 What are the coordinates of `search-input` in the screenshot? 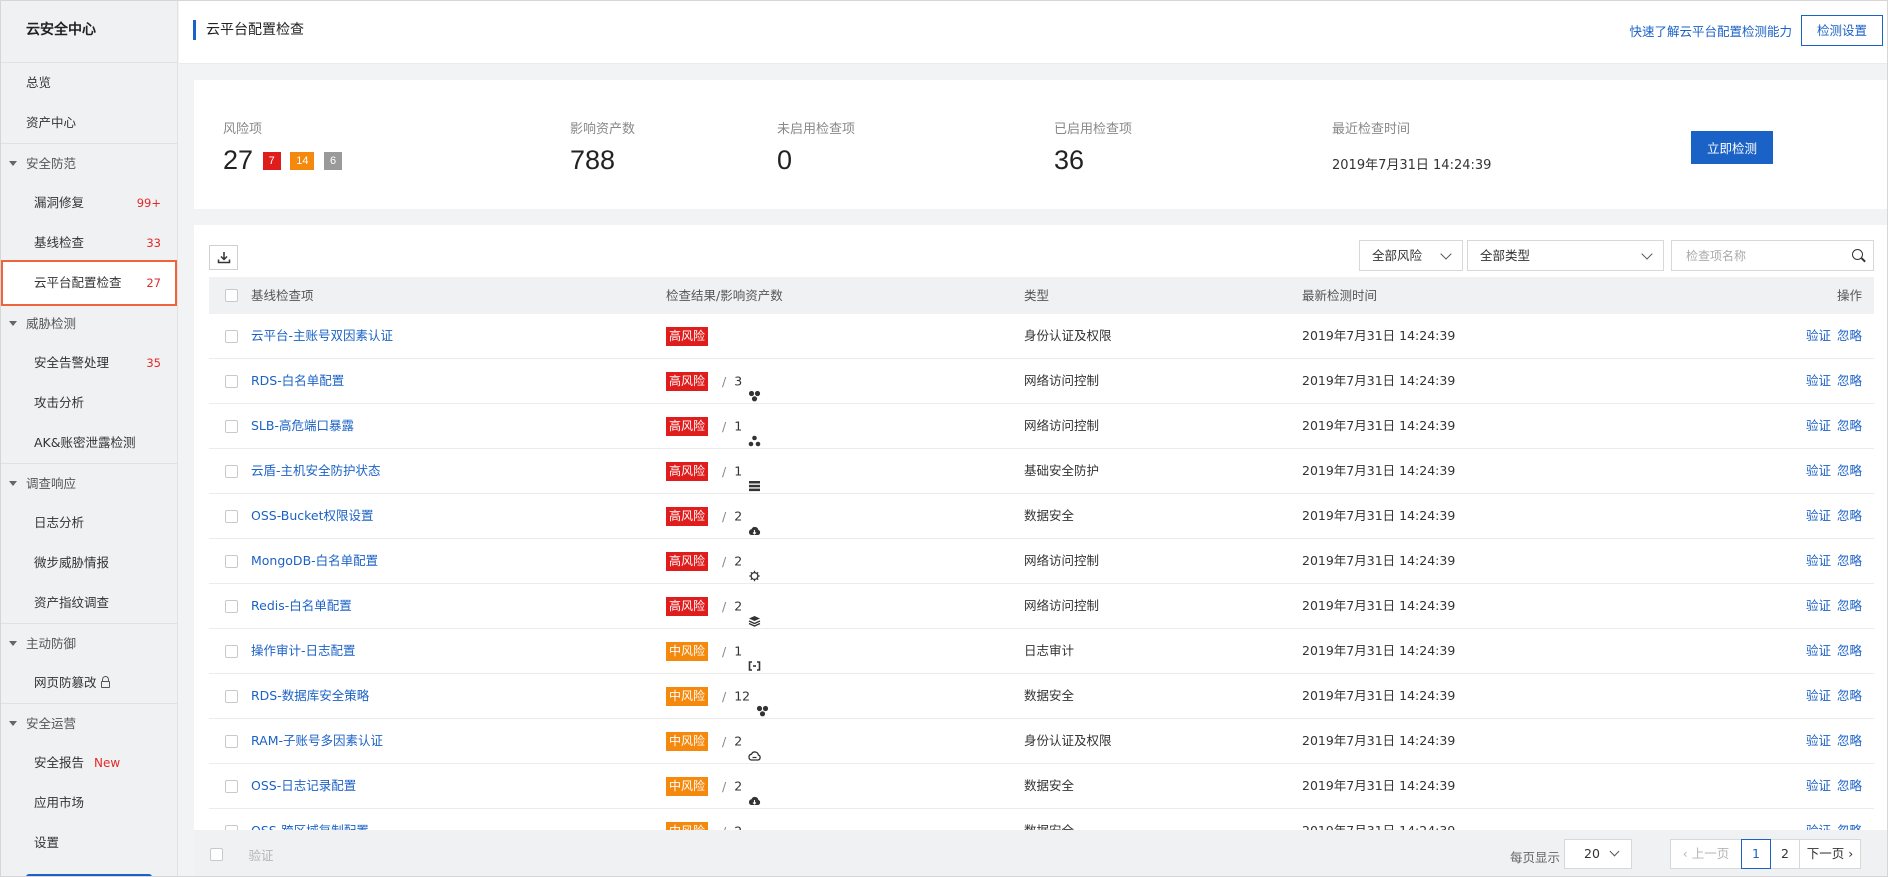 It's located at (1757, 255).